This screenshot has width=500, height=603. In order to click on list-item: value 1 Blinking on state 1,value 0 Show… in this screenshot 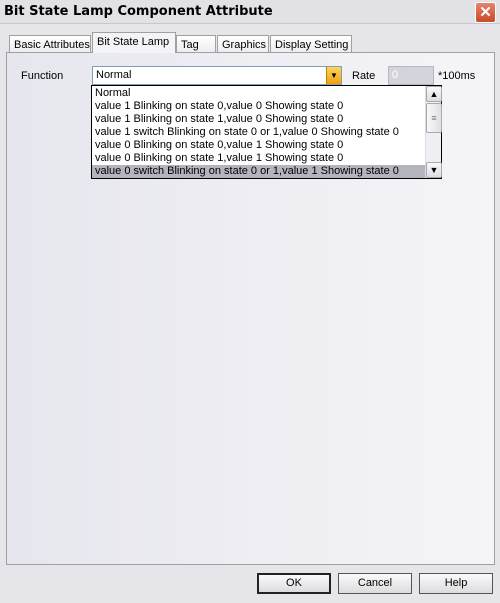, I will do `click(258, 119)`.